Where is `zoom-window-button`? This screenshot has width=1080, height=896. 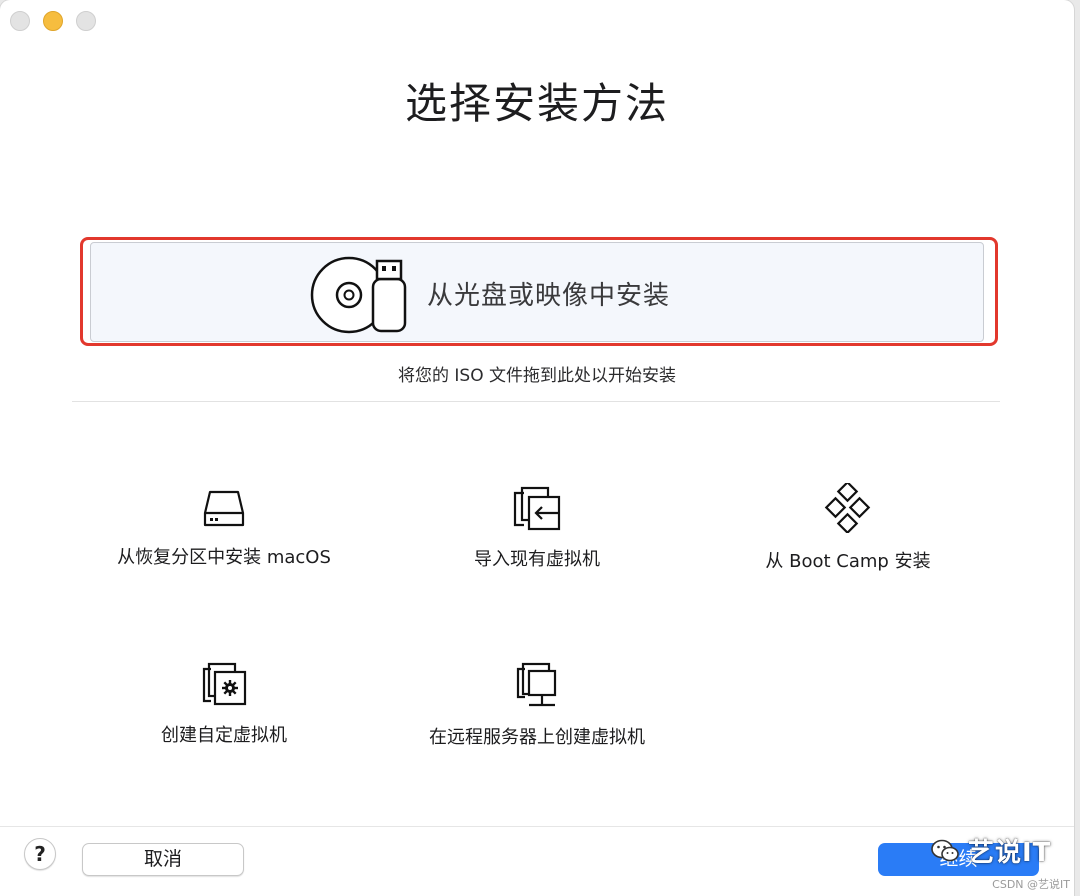 zoom-window-button is located at coordinates (86, 21).